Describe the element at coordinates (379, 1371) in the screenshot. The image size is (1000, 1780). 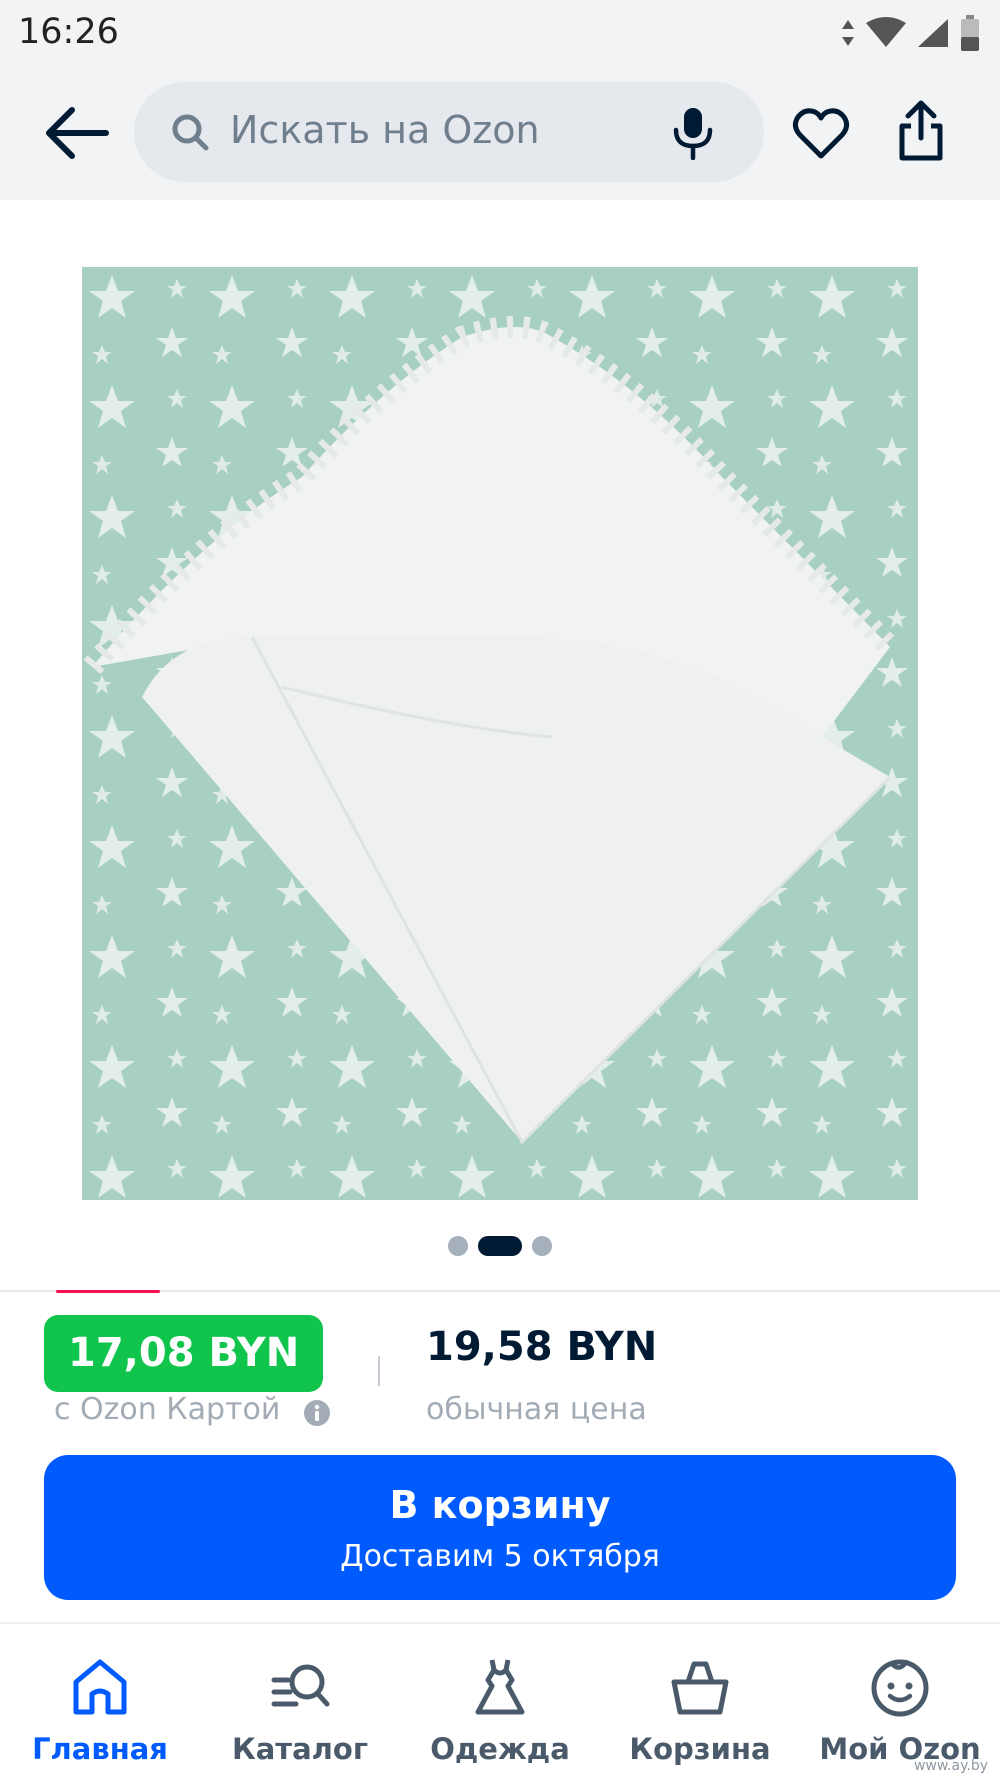
I see `price-separator` at that location.